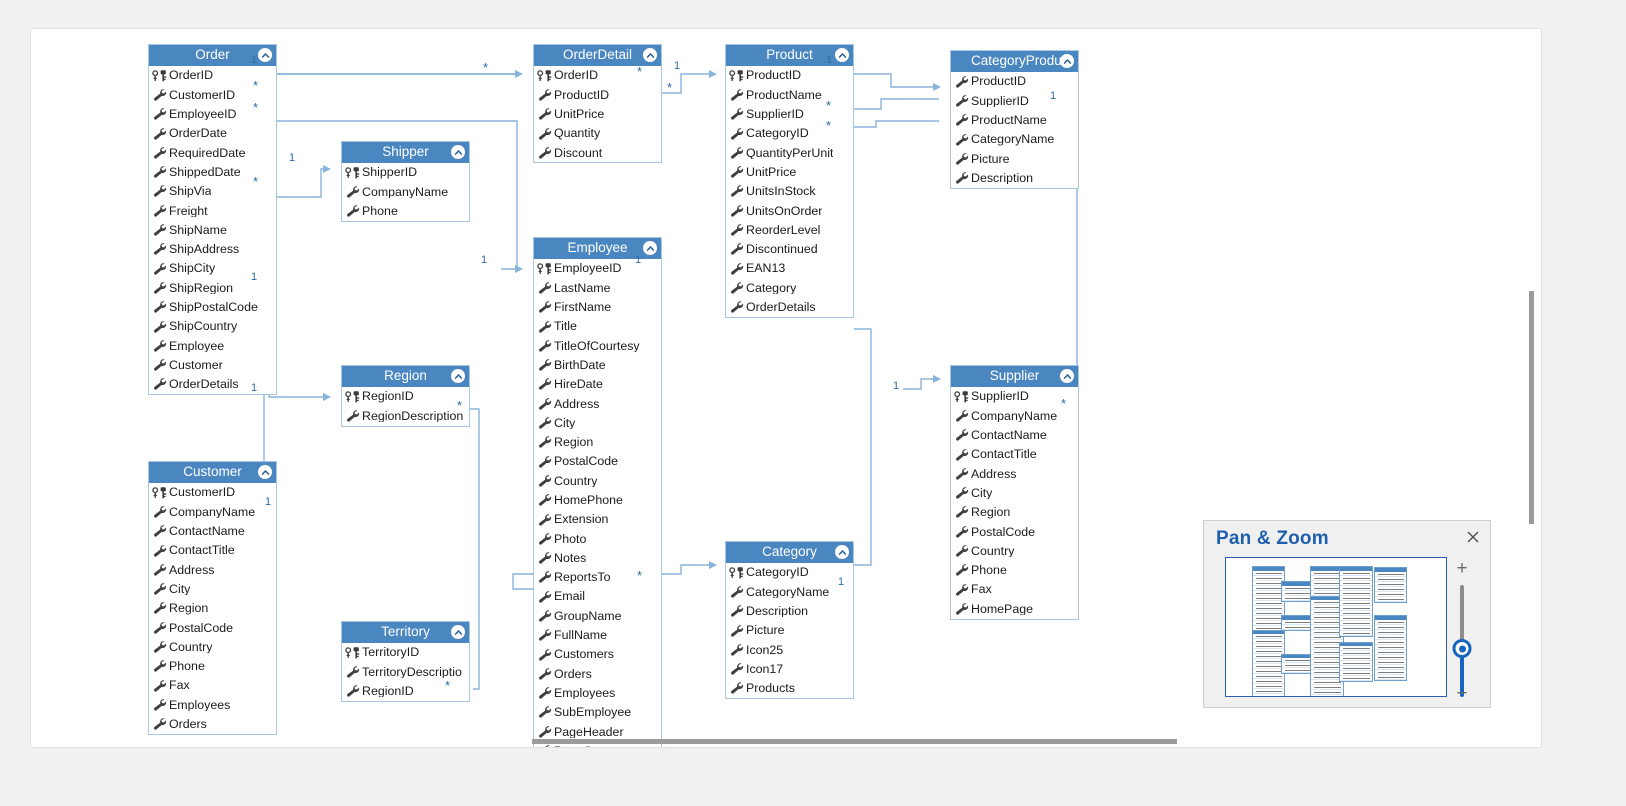 This screenshot has width=1626, height=806. I want to click on entity-field-row: LastName, so click(597, 287).